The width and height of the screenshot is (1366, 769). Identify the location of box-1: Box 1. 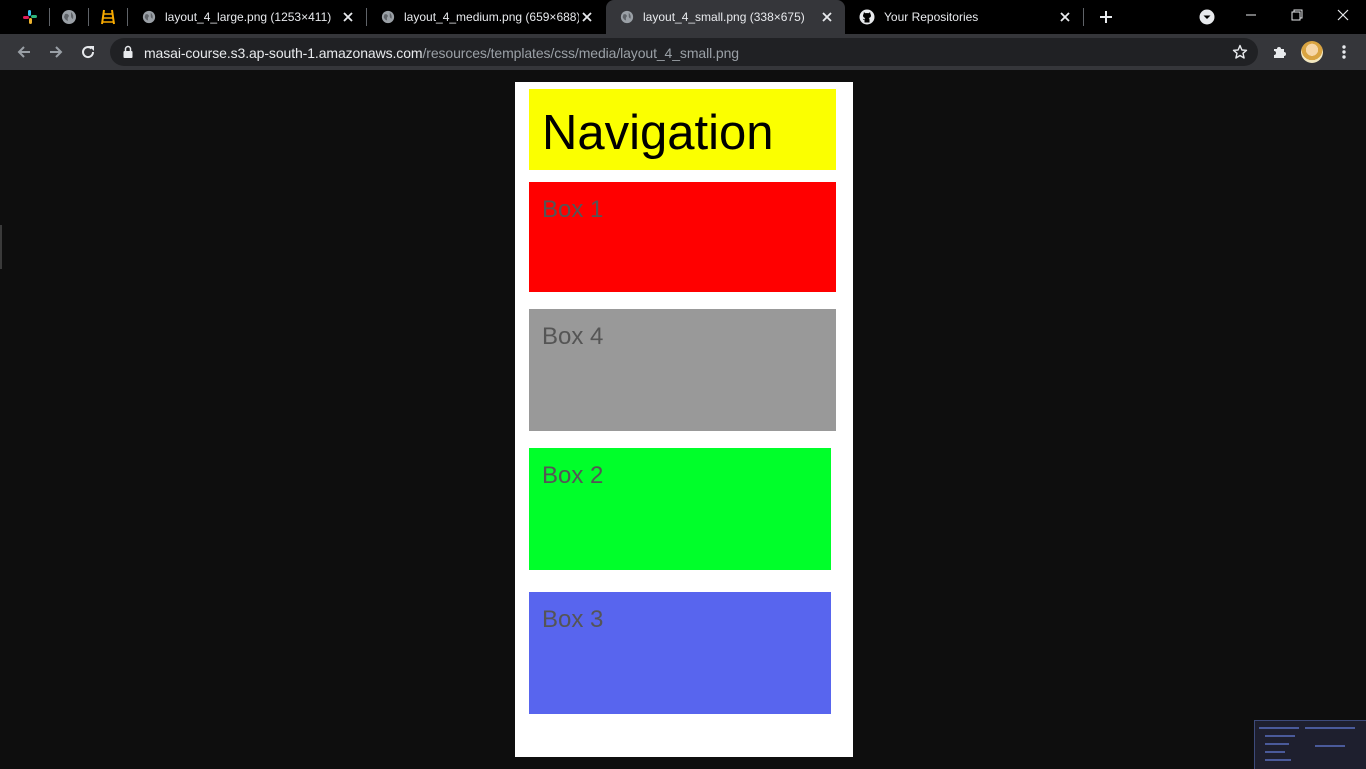
(682, 237).